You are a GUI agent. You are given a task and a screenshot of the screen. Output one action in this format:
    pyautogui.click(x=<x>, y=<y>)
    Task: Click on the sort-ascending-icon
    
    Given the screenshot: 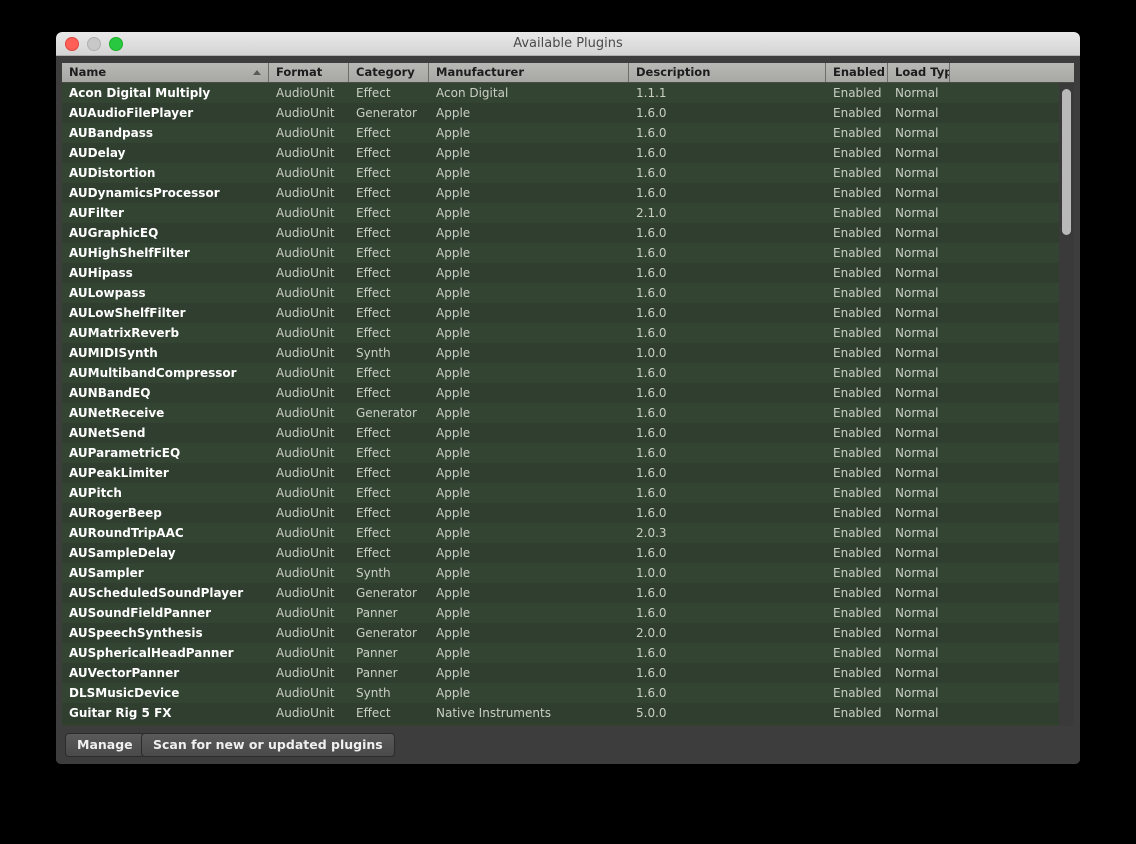 What is the action you would take?
    pyautogui.click(x=257, y=72)
    